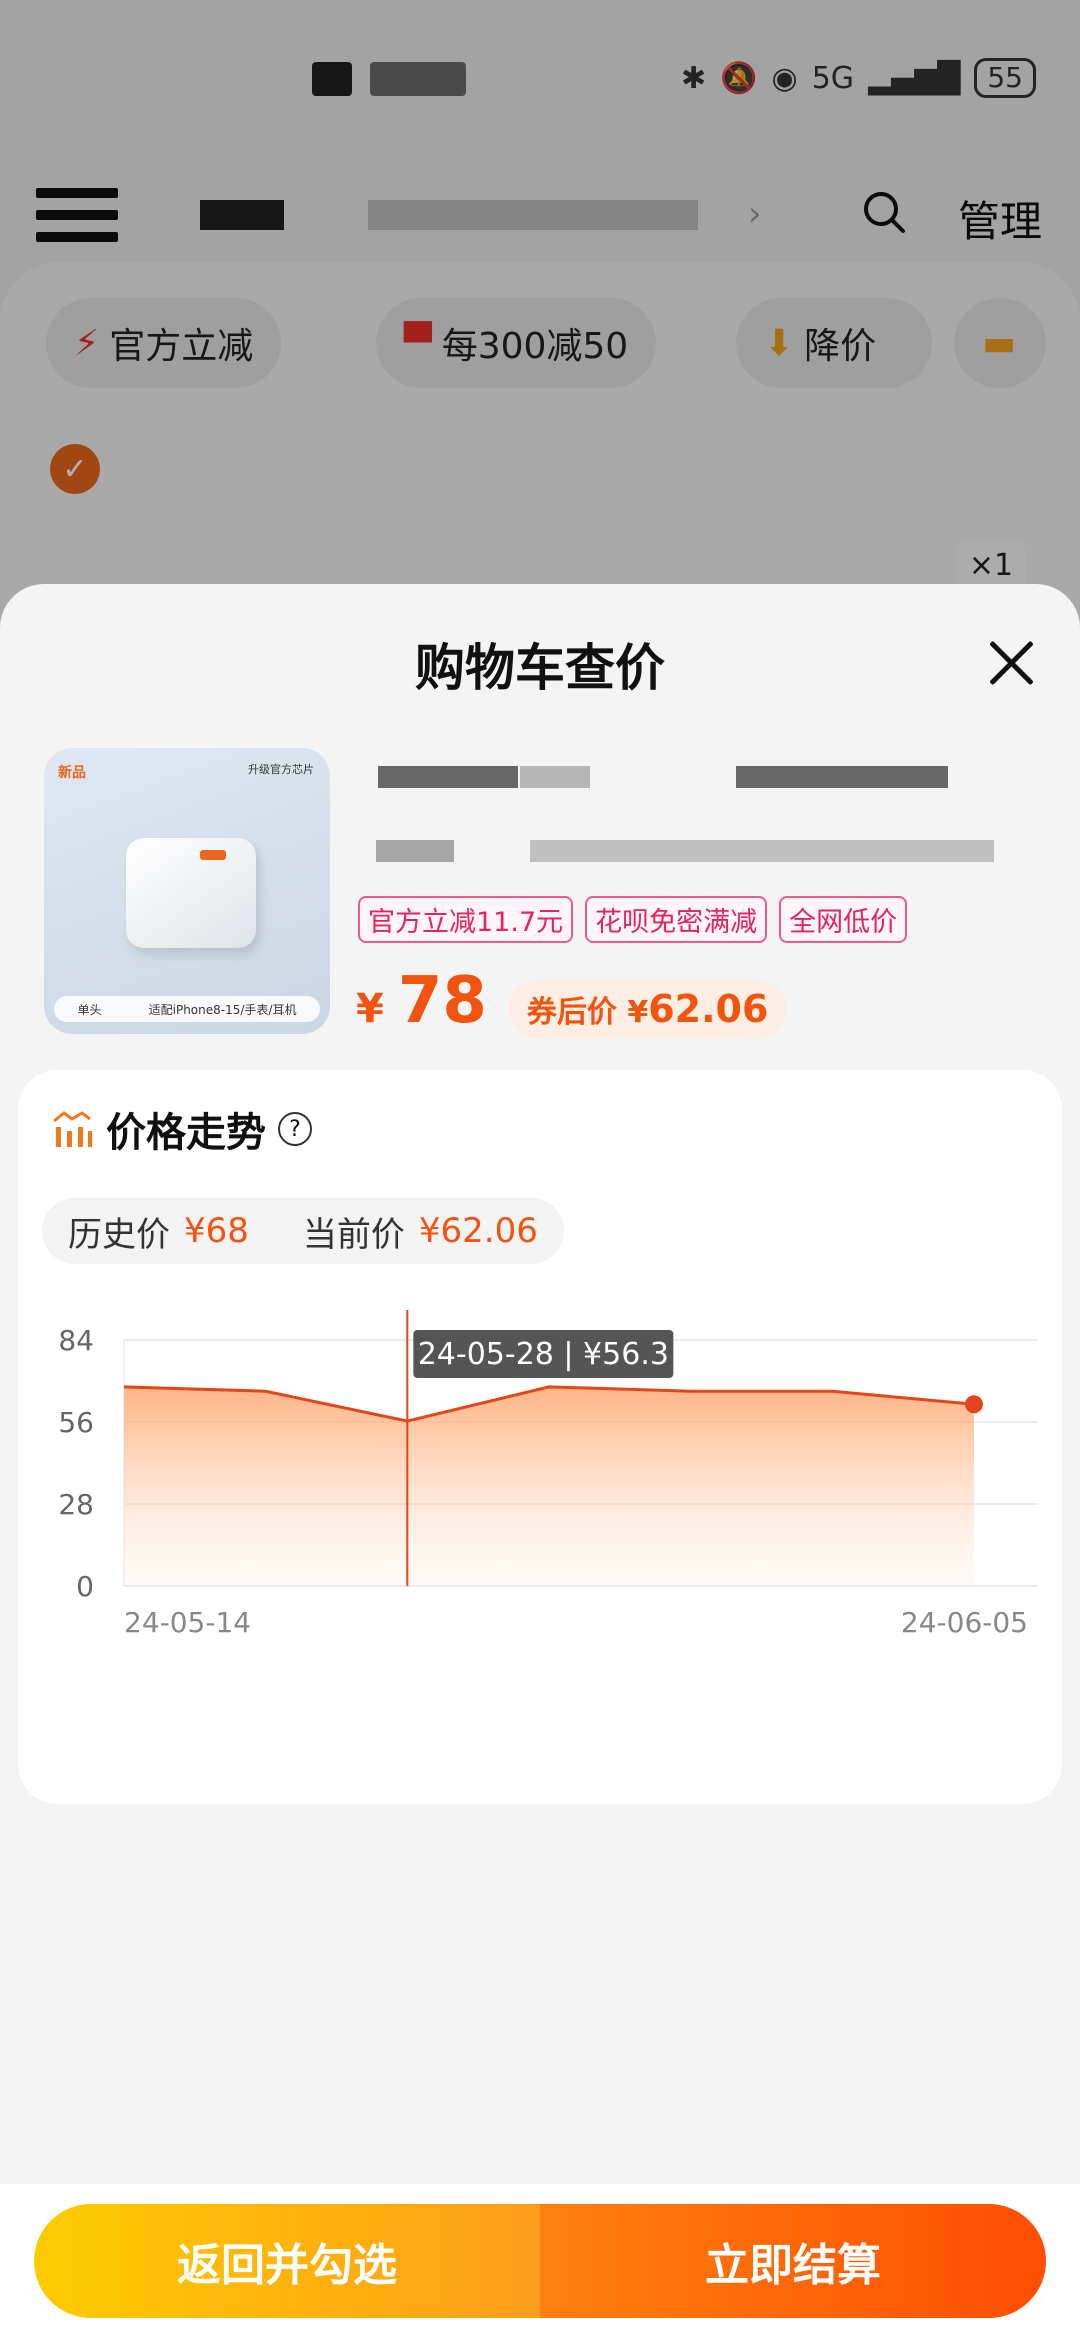 The width and height of the screenshot is (1080, 2340). I want to click on y-tick-label: 56, so click(76, 1422).